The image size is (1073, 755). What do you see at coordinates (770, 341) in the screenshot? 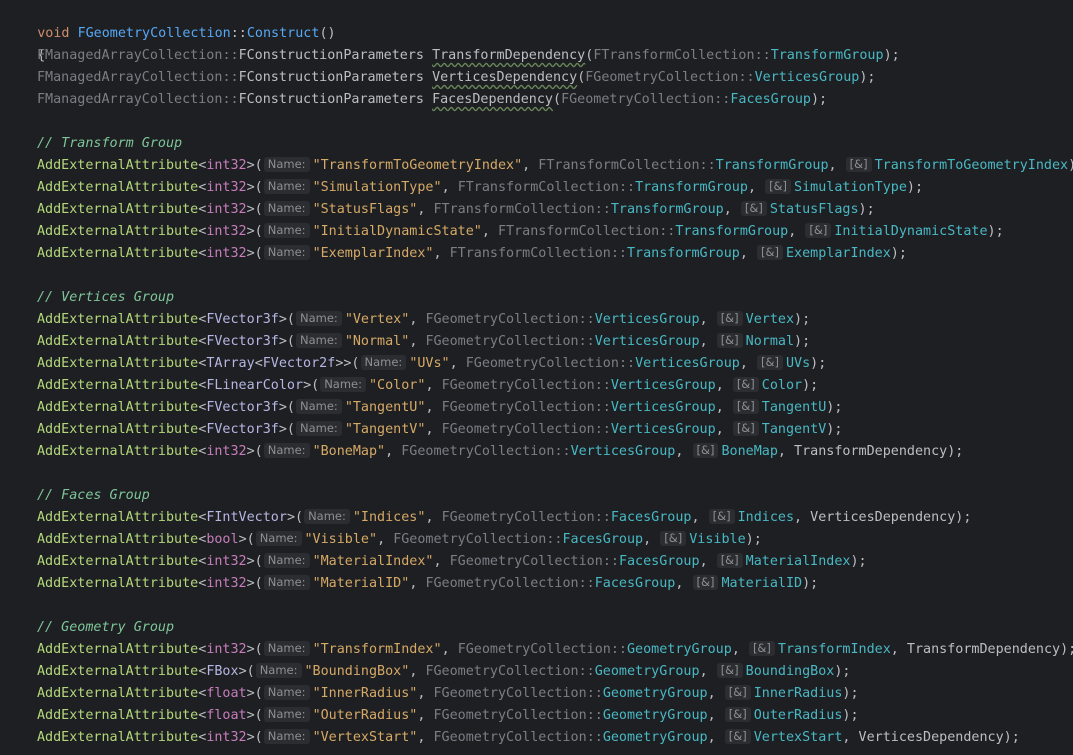
I see `attribute-reference: Normal` at bounding box center [770, 341].